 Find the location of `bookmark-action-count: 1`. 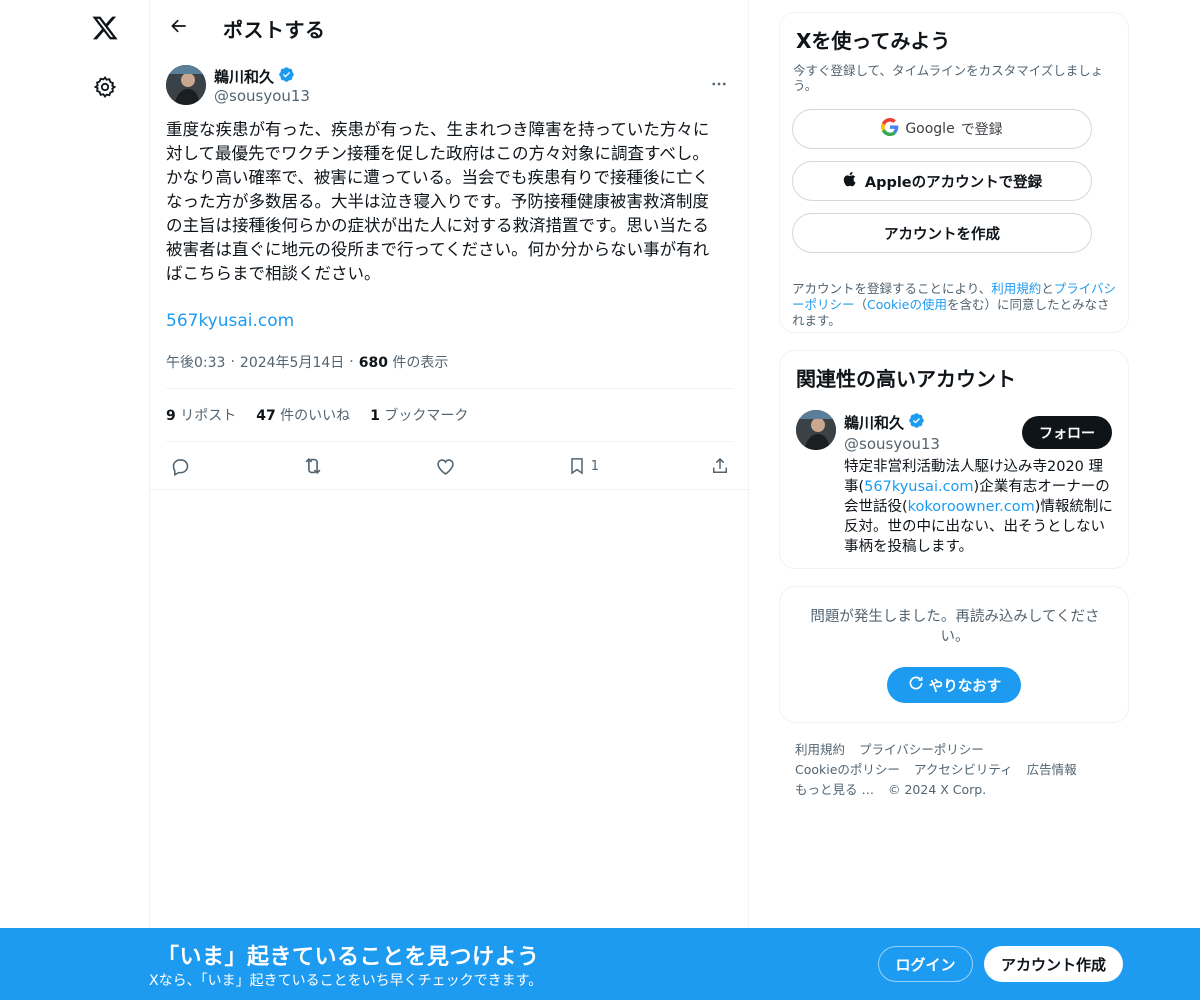

bookmark-action-count: 1 is located at coordinates (595, 466).